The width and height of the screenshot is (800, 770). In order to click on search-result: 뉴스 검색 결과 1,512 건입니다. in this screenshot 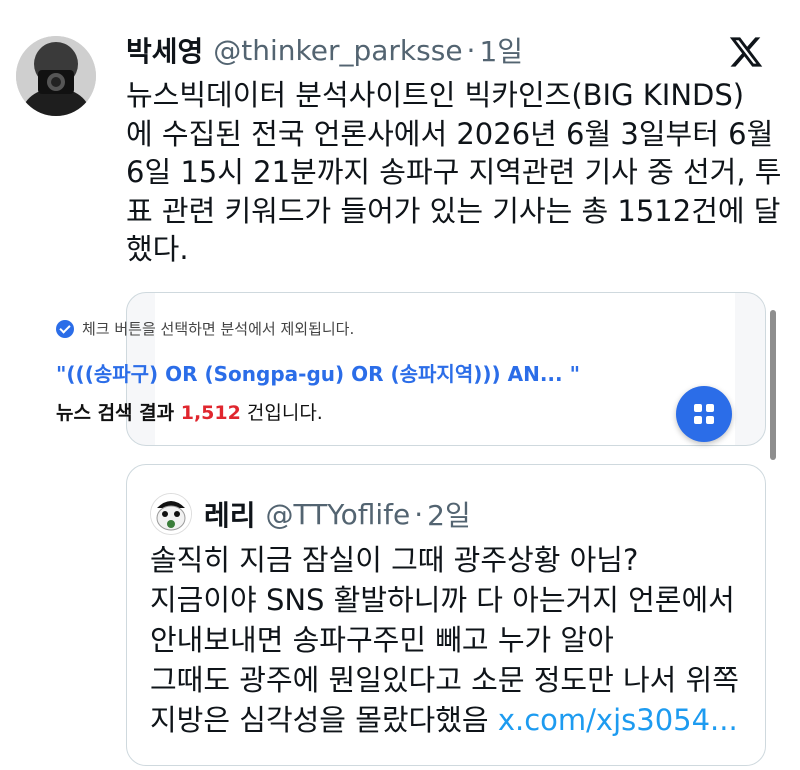, I will do `click(189, 411)`.